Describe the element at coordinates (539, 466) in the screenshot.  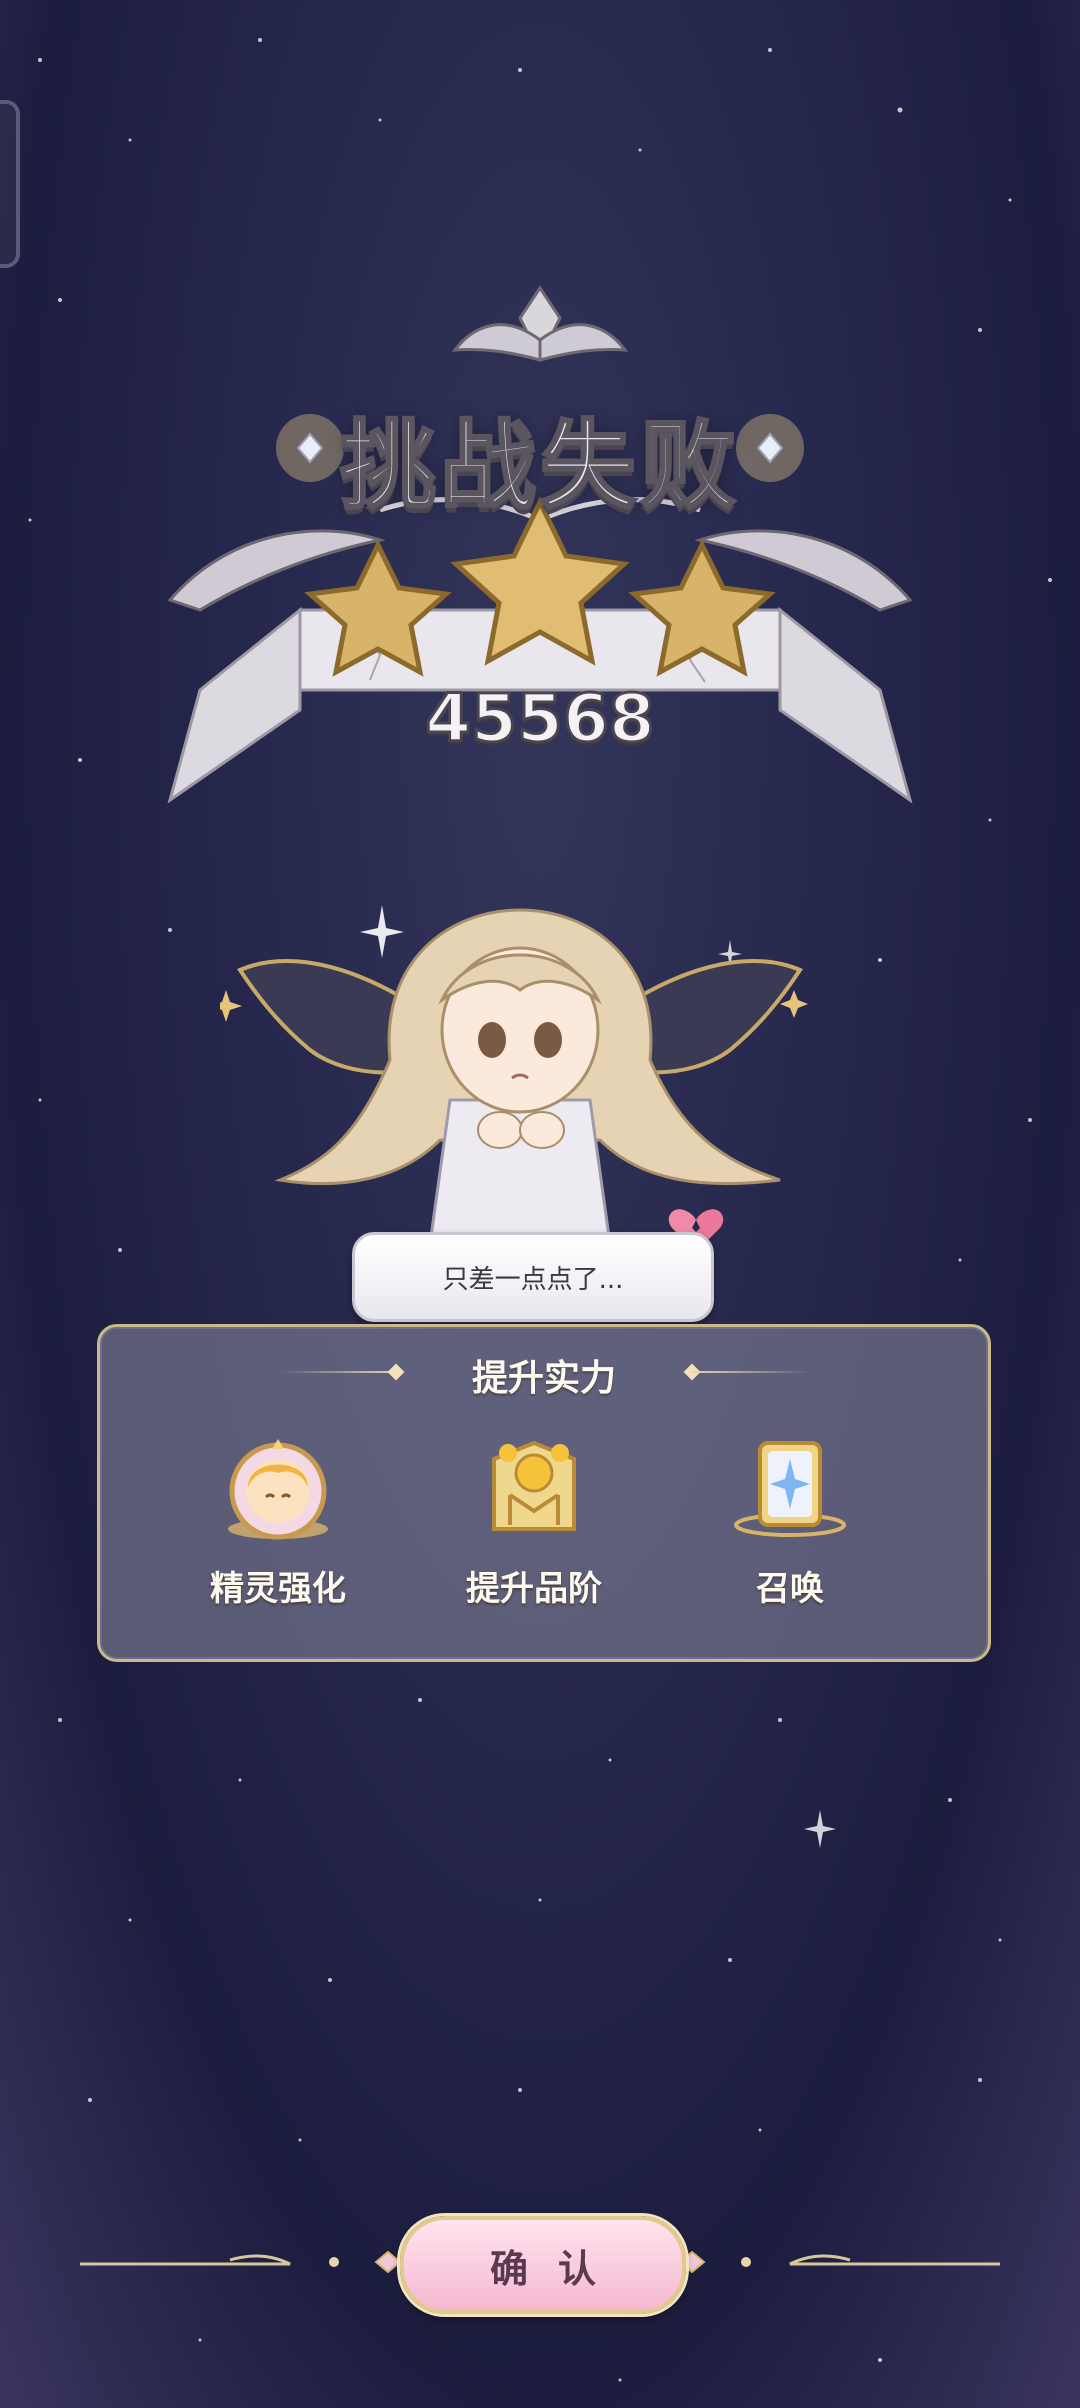
I see `result-title: 挑战失败` at that location.